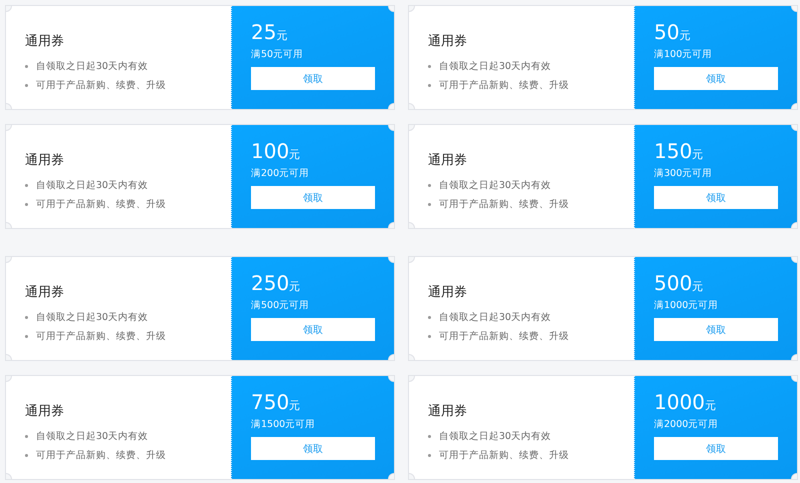 This screenshot has height=483, width=800. Describe the element at coordinates (280, 173) in the screenshot. I see `coupon-condition: 满200元可用` at that location.